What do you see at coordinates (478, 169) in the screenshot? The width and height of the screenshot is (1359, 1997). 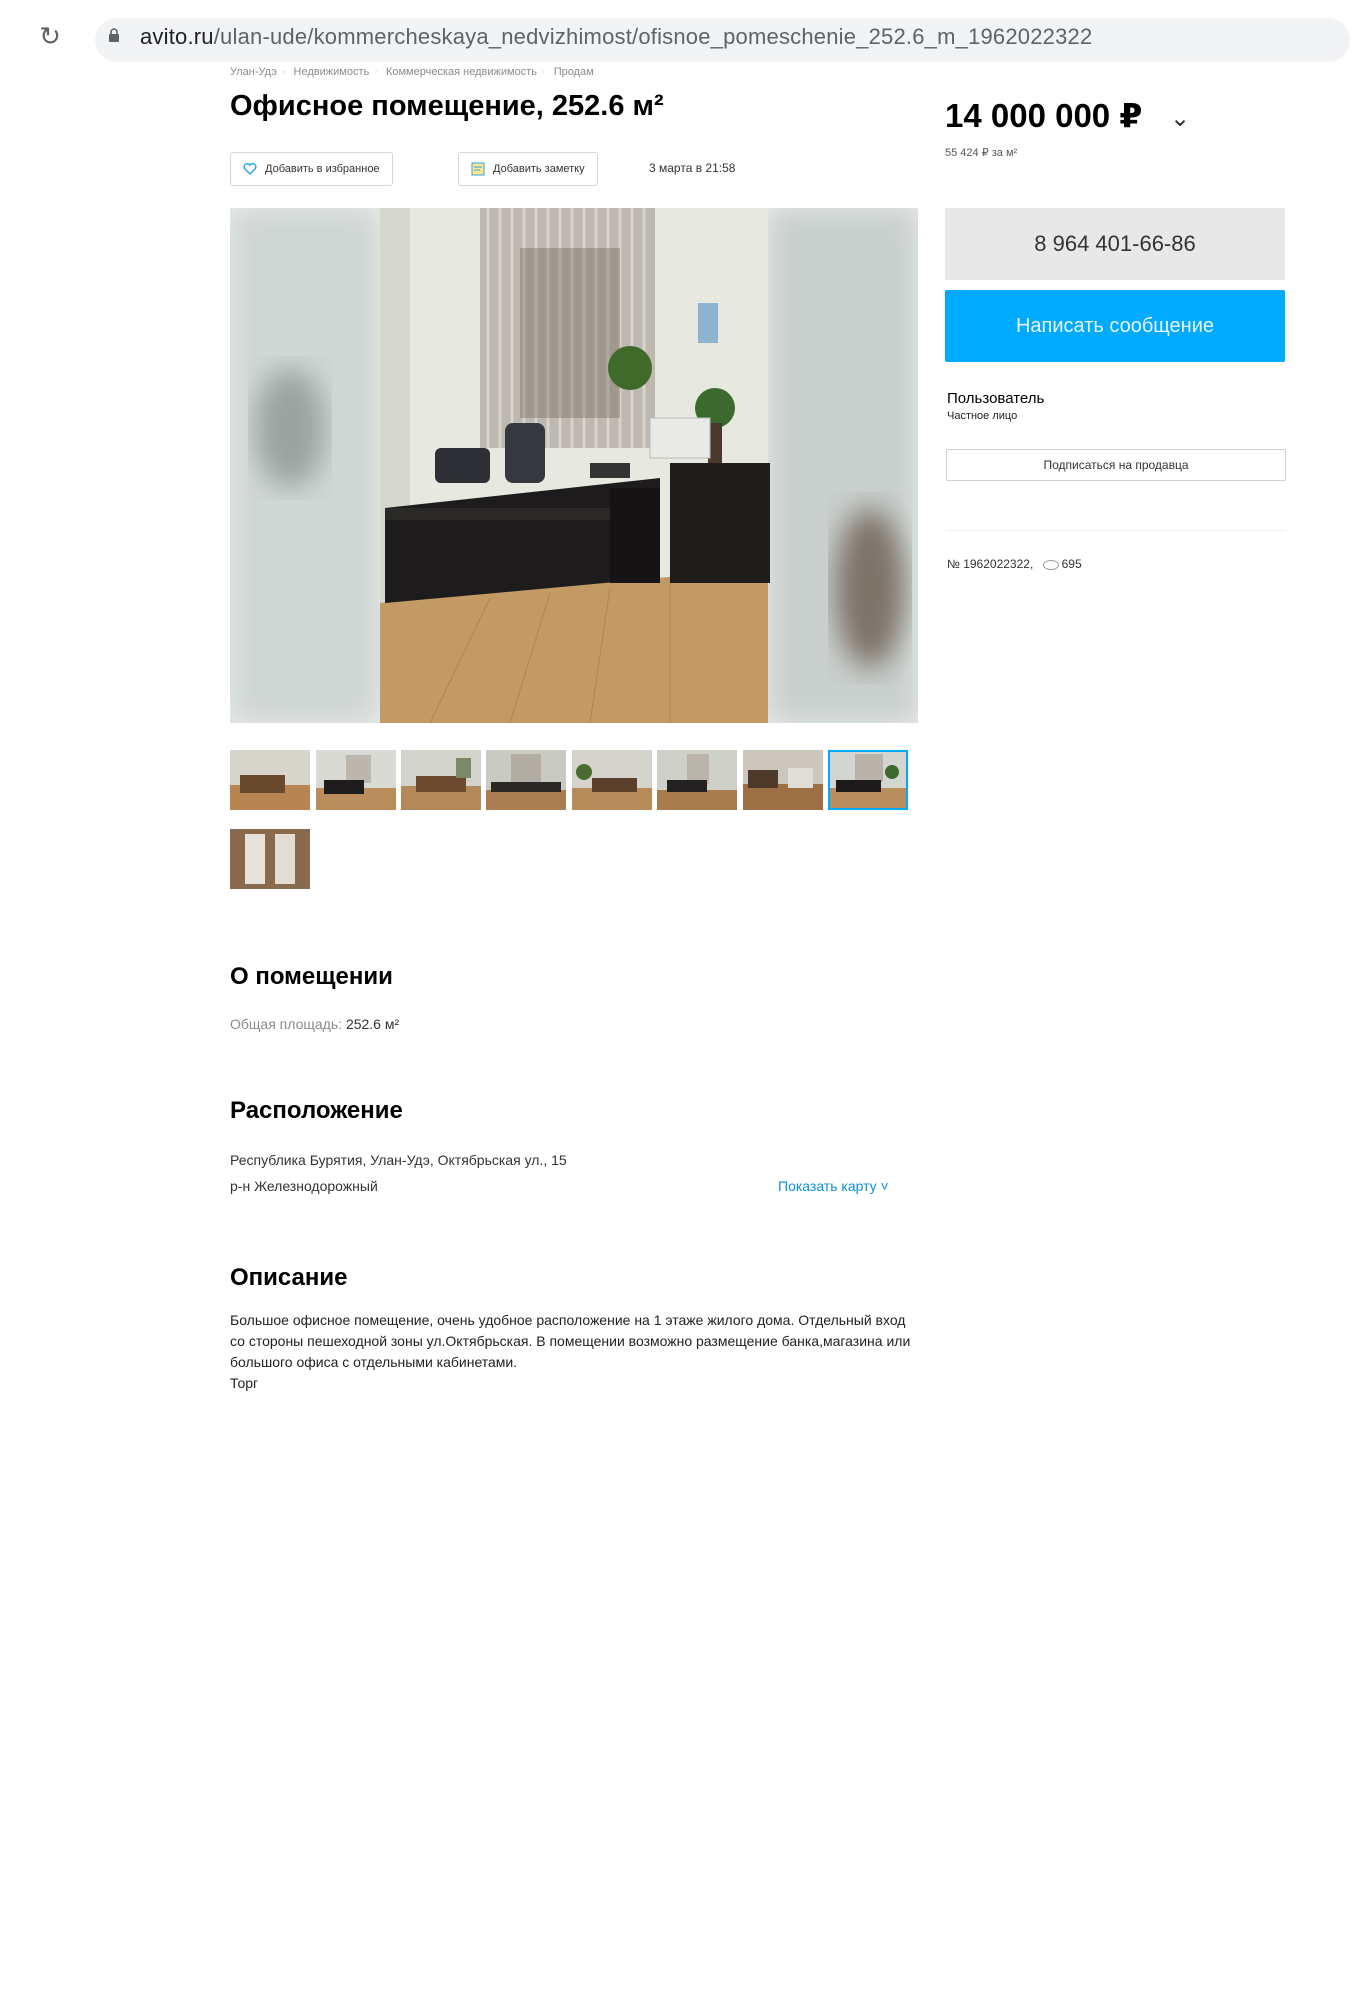 I see `note-icon` at bounding box center [478, 169].